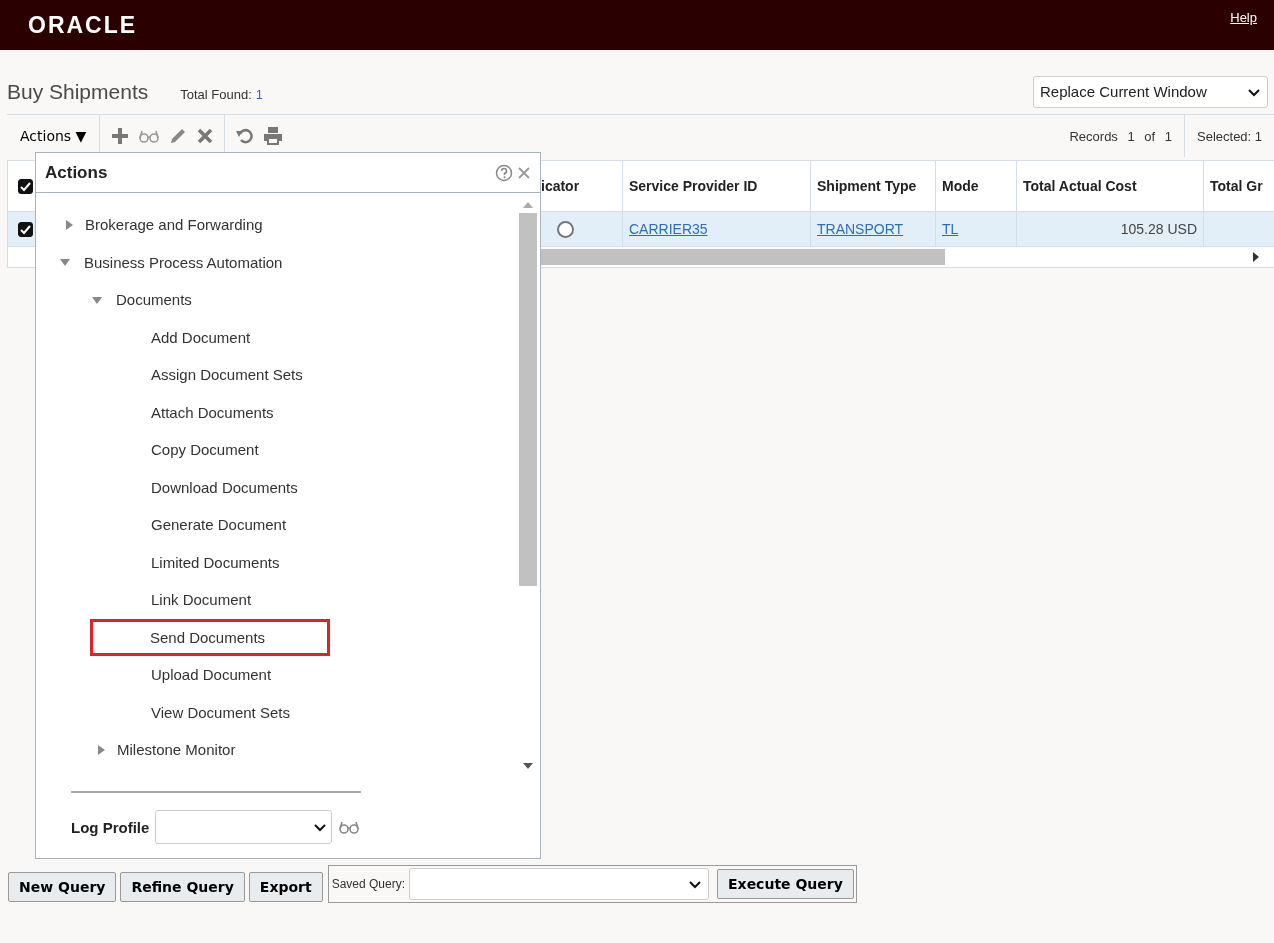  What do you see at coordinates (950, 229) in the screenshot?
I see `table-link: TL` at bounding box center [950, 229].